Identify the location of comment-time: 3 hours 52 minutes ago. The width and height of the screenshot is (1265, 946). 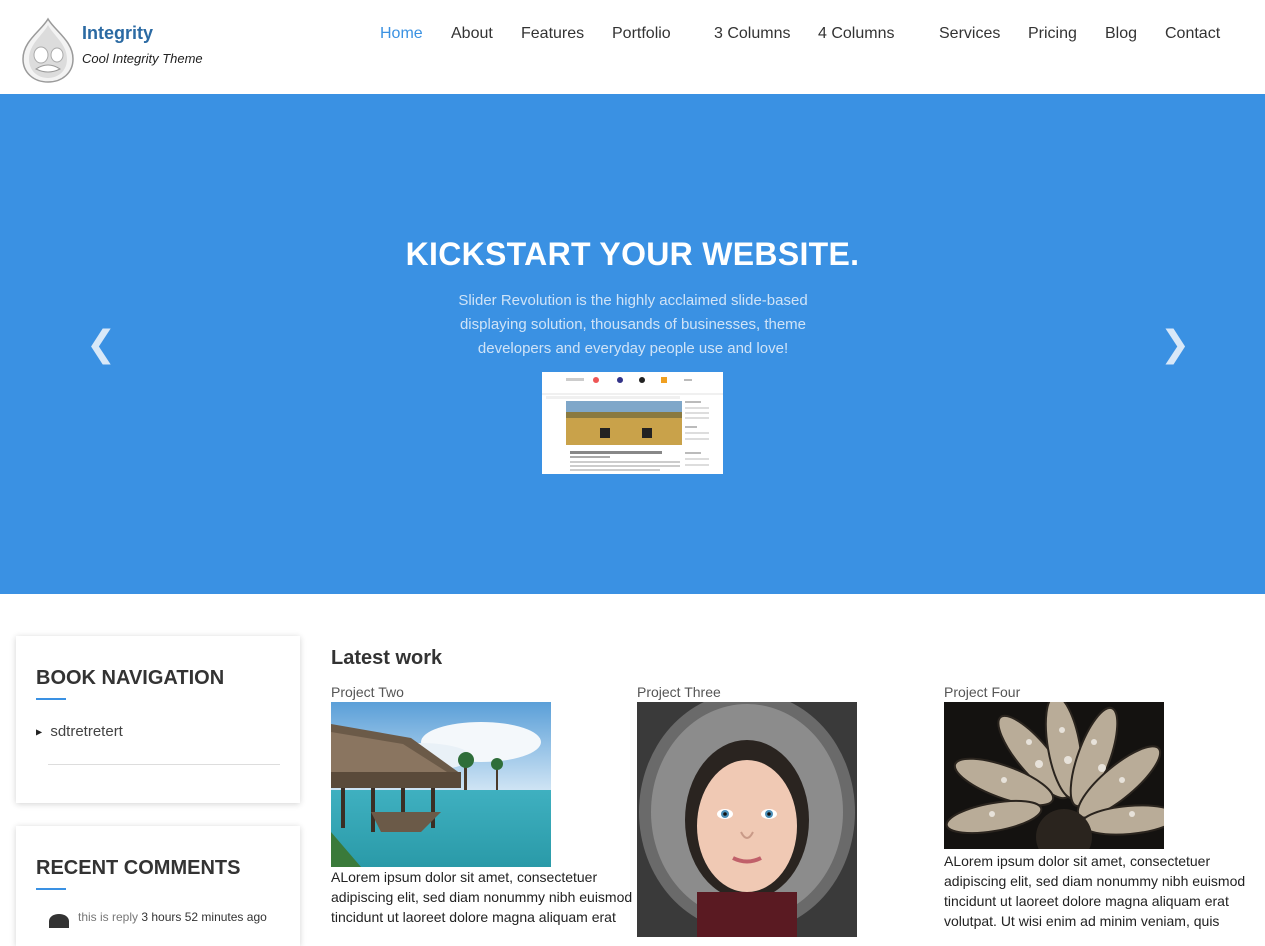
(204, 917).